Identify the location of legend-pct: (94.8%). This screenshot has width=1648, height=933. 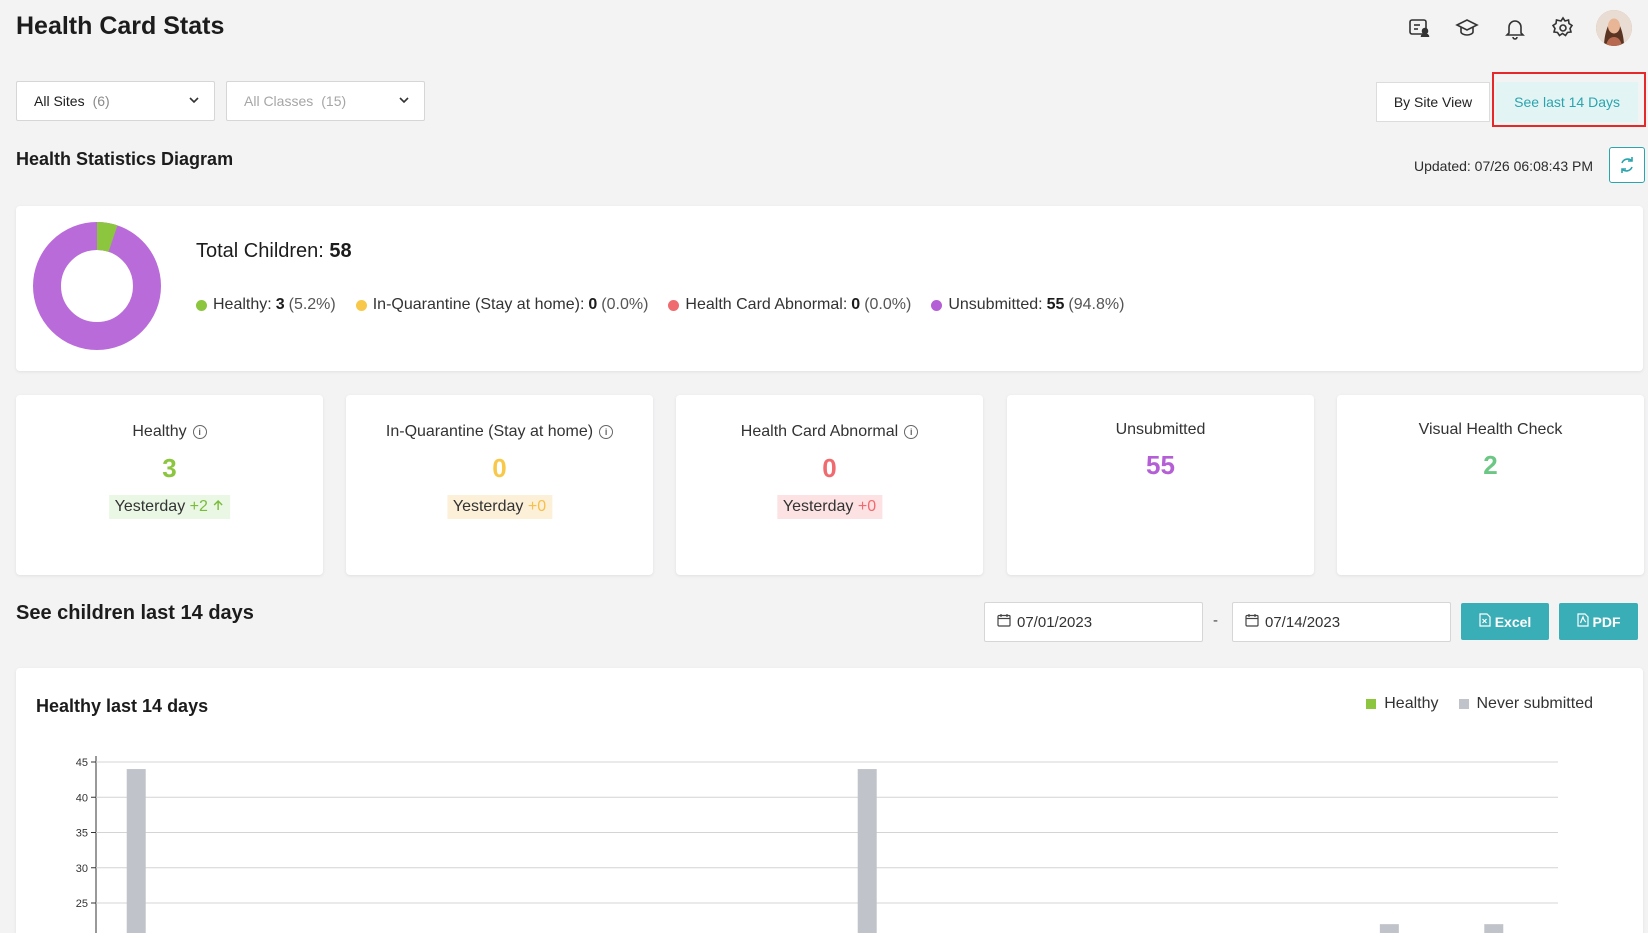
(1096, 304).